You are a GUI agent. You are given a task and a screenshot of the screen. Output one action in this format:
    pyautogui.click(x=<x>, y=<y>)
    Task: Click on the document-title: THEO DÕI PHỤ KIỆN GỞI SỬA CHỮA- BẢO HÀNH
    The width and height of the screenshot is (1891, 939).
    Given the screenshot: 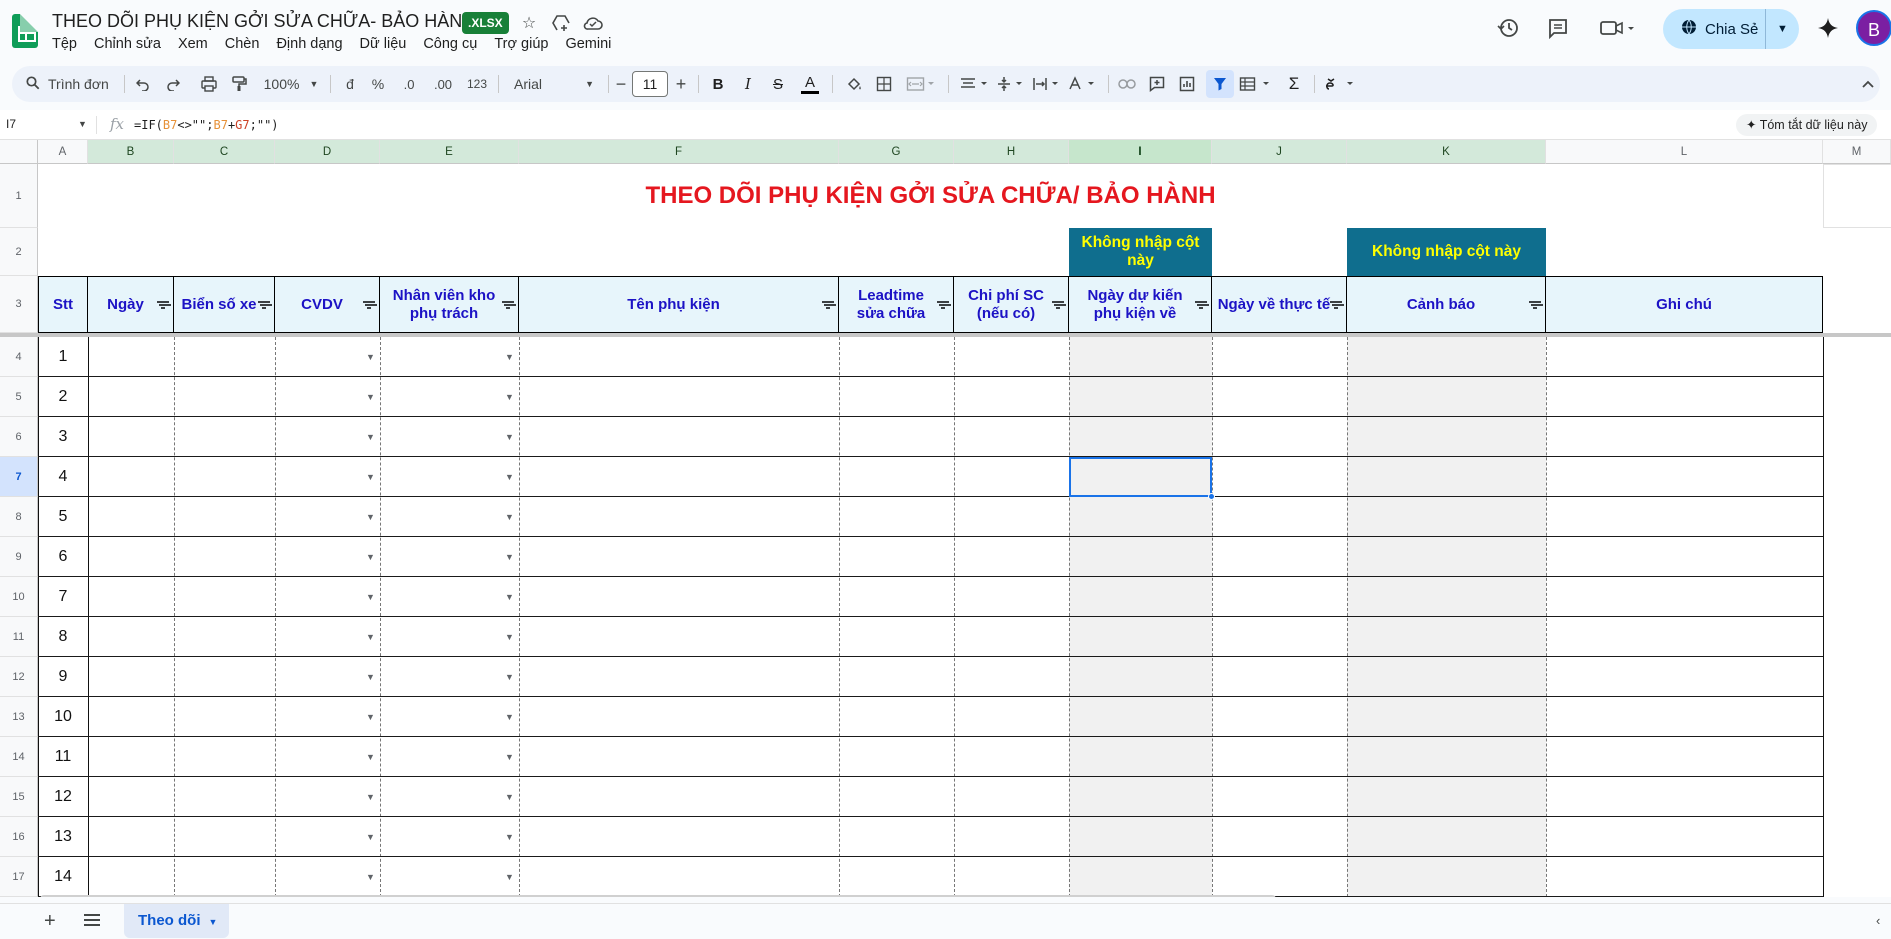 What is the action you would take?
    pyautogui.click(x=263, y=21)
    